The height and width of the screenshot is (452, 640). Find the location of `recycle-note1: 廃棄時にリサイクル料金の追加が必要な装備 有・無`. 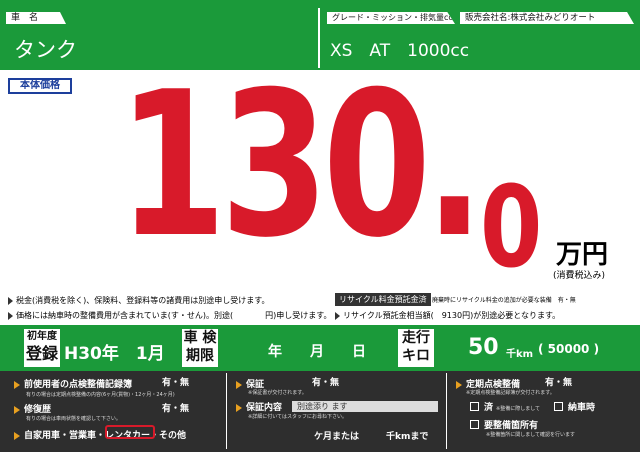

recycle-note1: 廃棄時にリサイクル料金の追加が必要な装備 有・無 is located at coordinates (504, 300).